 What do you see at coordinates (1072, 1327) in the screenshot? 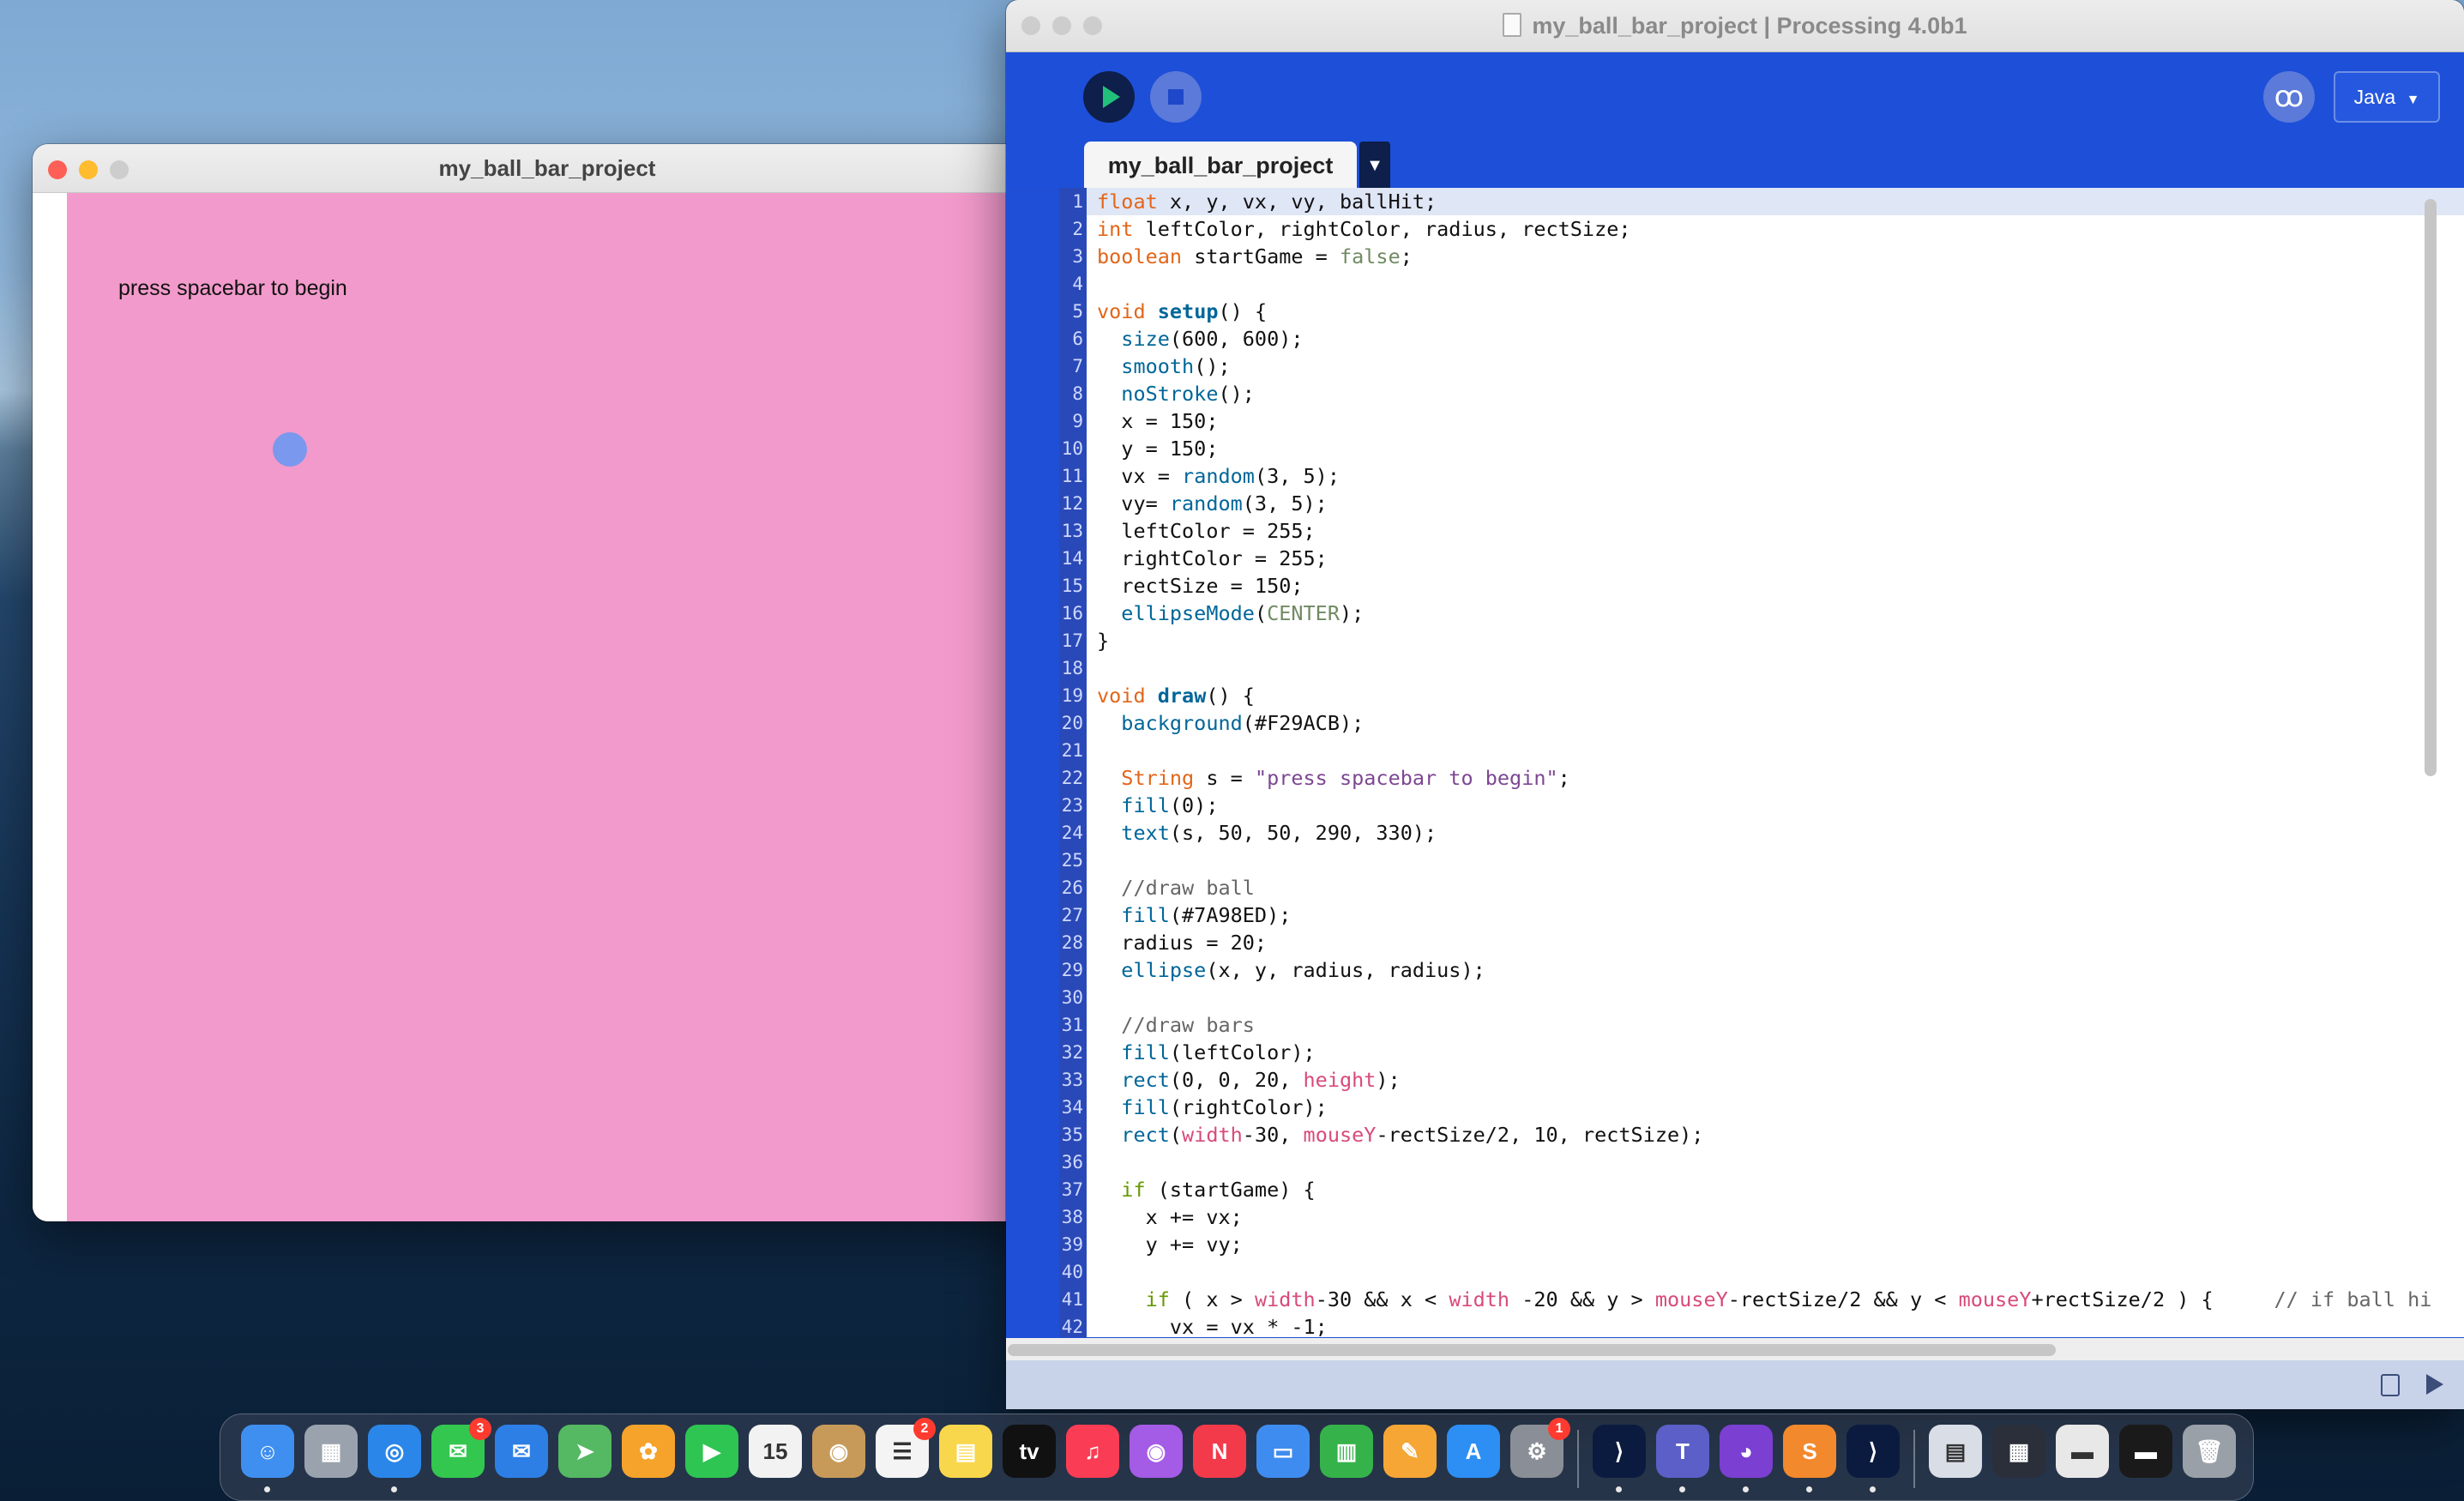
I see `line-number: 42` at bounding box center [1072, 1327].